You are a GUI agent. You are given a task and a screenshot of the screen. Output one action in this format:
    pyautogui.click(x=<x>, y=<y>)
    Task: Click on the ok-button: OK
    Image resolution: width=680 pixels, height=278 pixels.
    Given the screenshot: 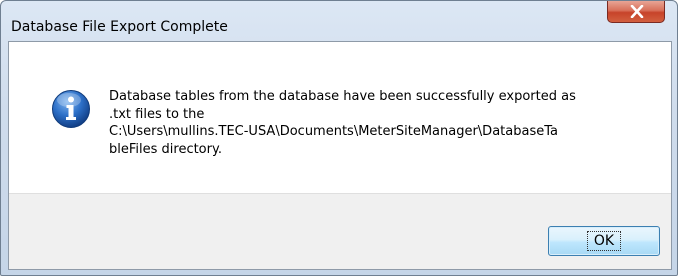 What is the action you would take?
    pyautogui.click(x=604, y=241)
    